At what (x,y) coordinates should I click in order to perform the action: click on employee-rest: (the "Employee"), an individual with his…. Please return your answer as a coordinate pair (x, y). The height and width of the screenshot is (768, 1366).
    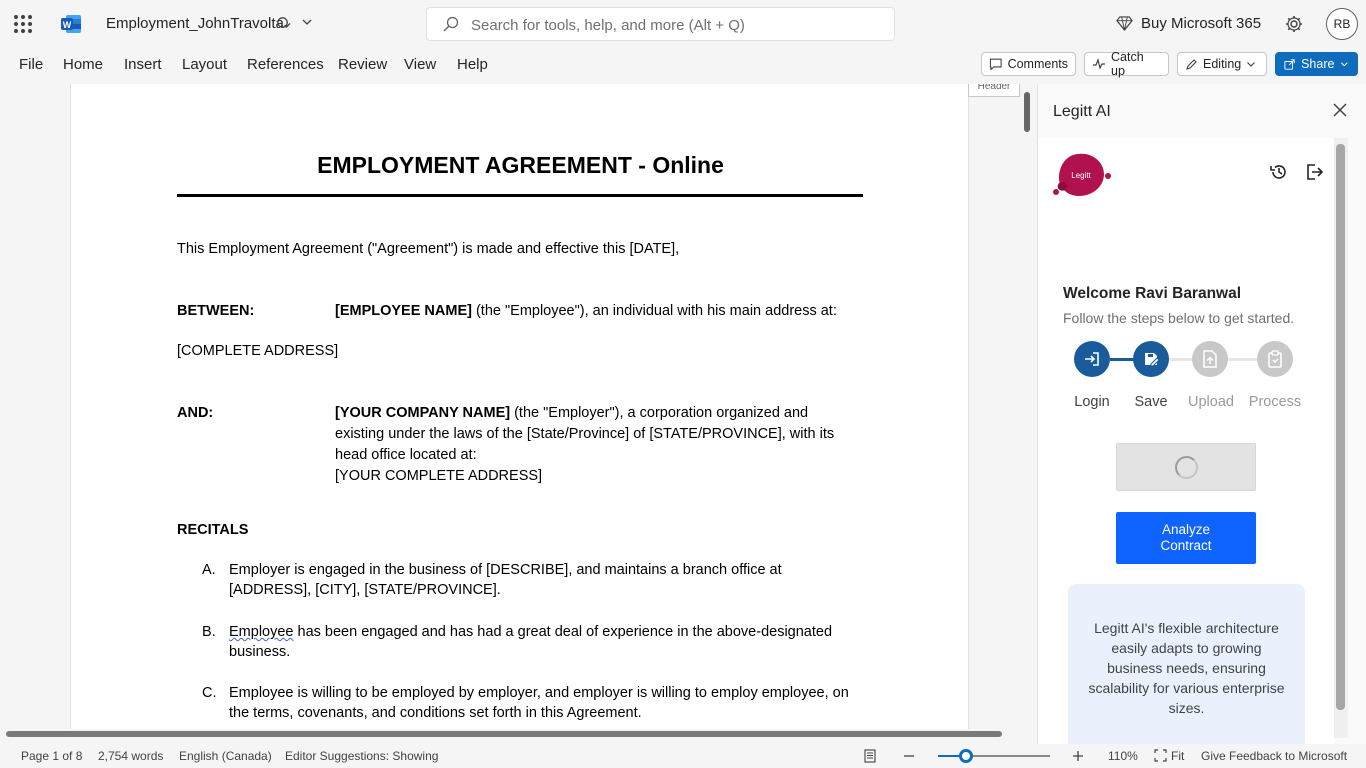
    Looking at the image, I should click on (654, 311).